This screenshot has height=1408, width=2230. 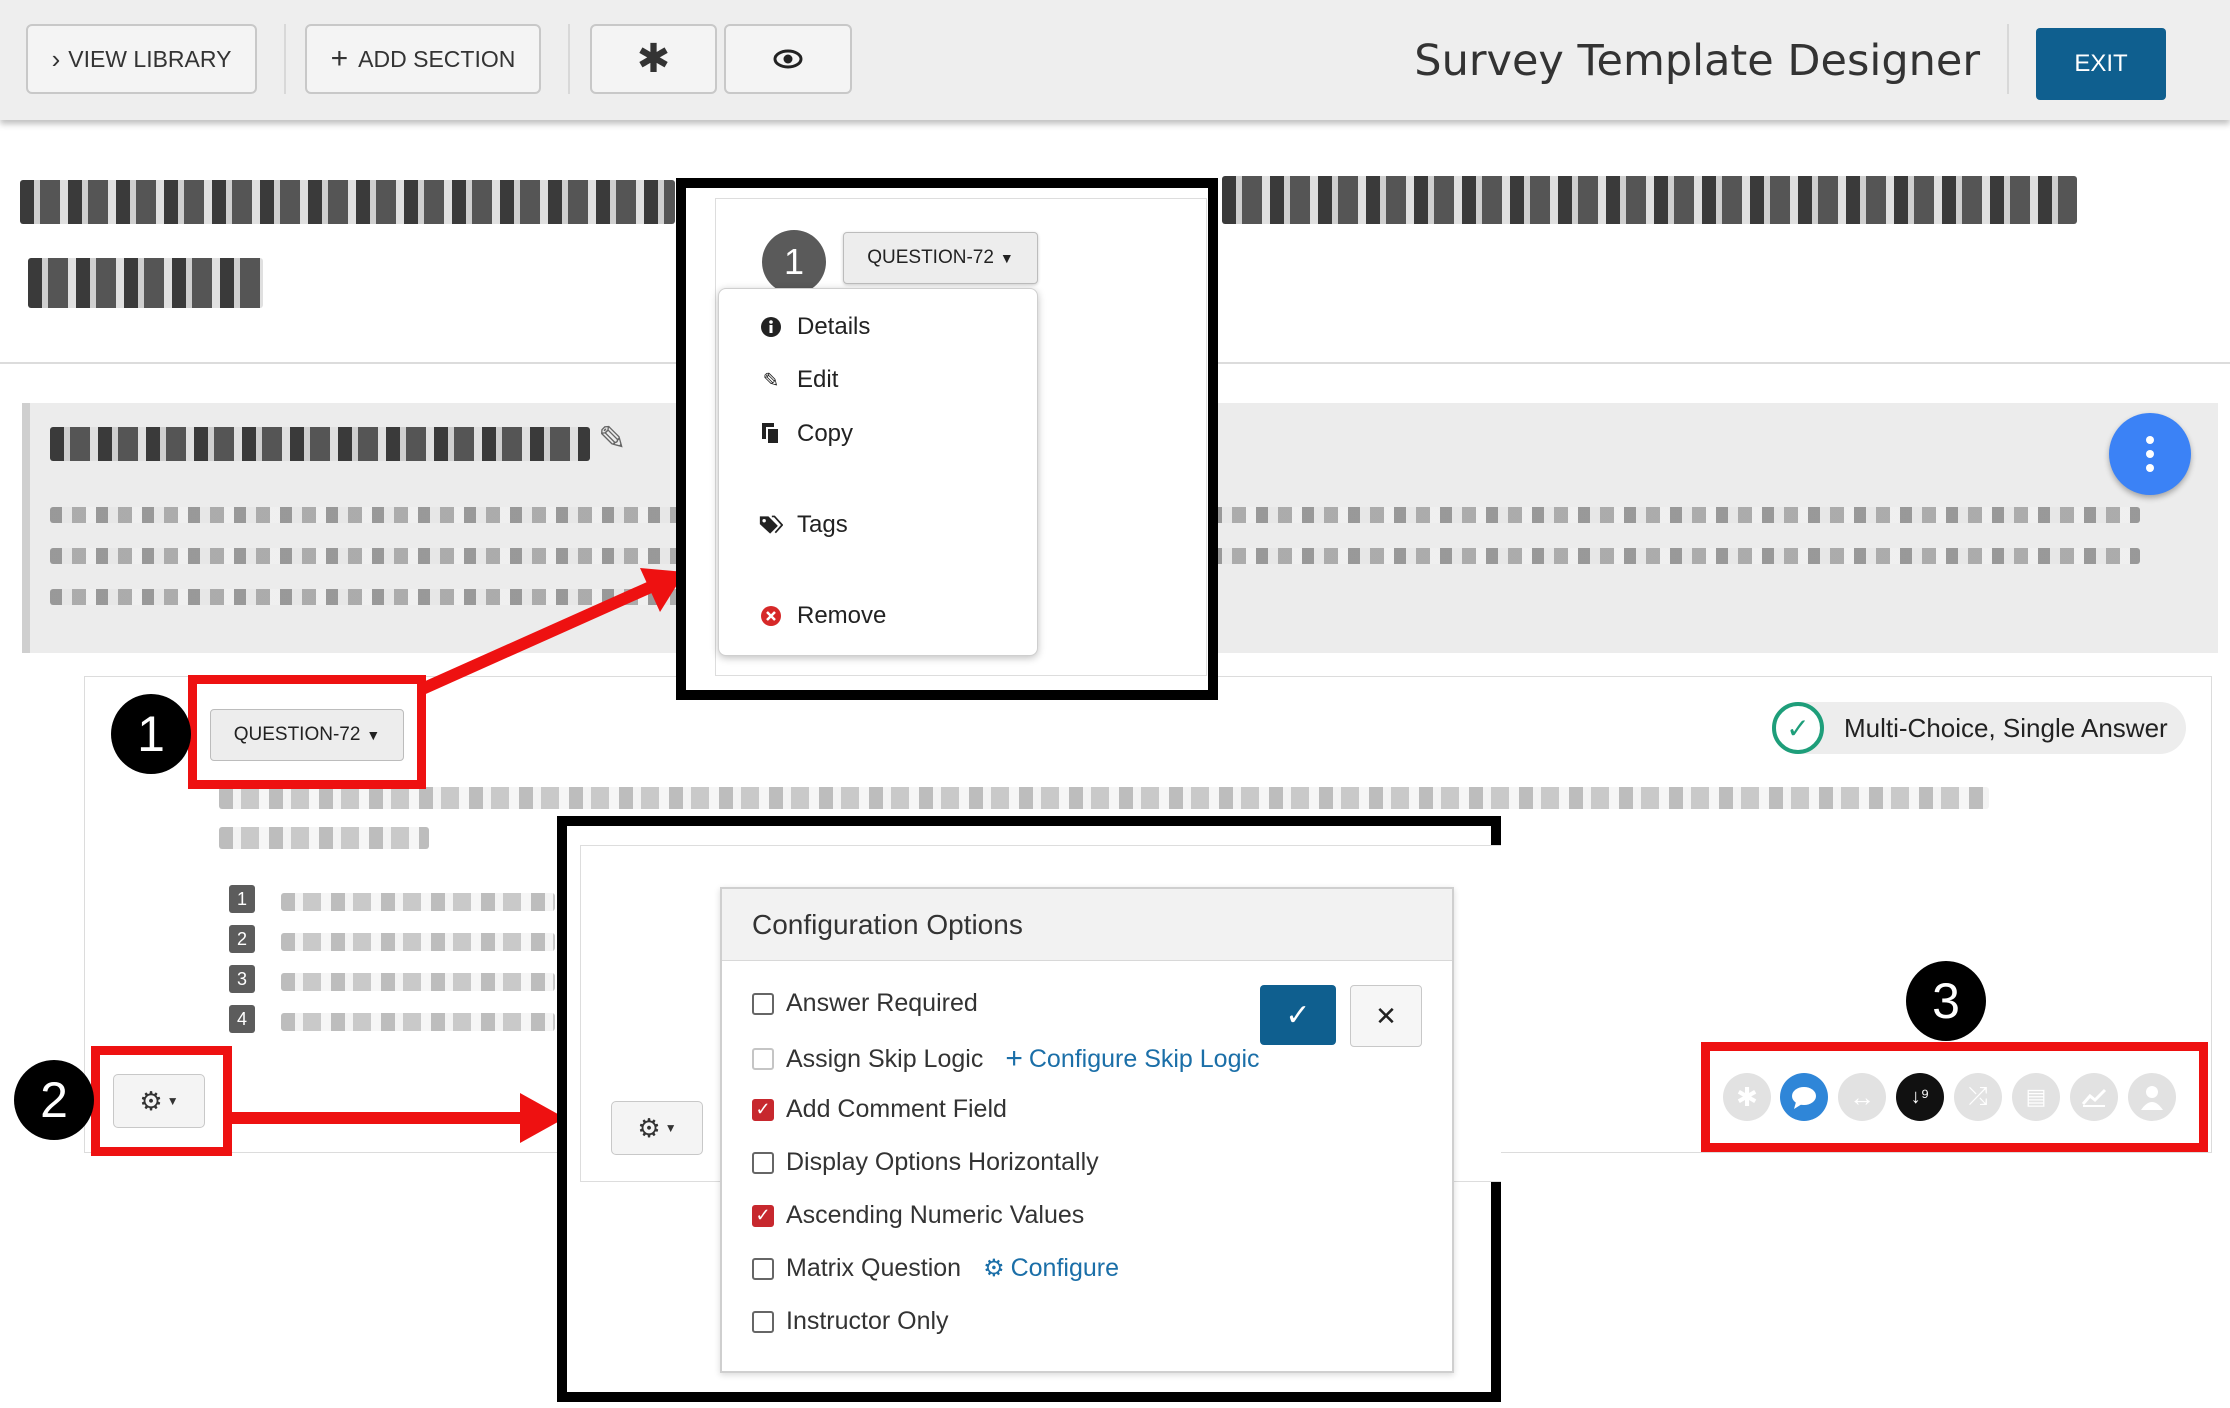 I want to click on configure-matrix-label: Configure, so click(x=1064, y=1268).